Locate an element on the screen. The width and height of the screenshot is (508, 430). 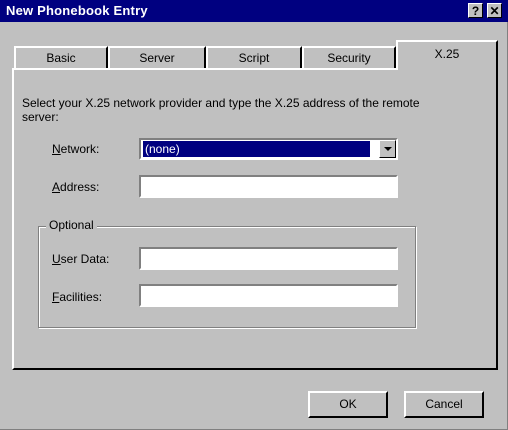
address-field is located at coordinates (268, 186).